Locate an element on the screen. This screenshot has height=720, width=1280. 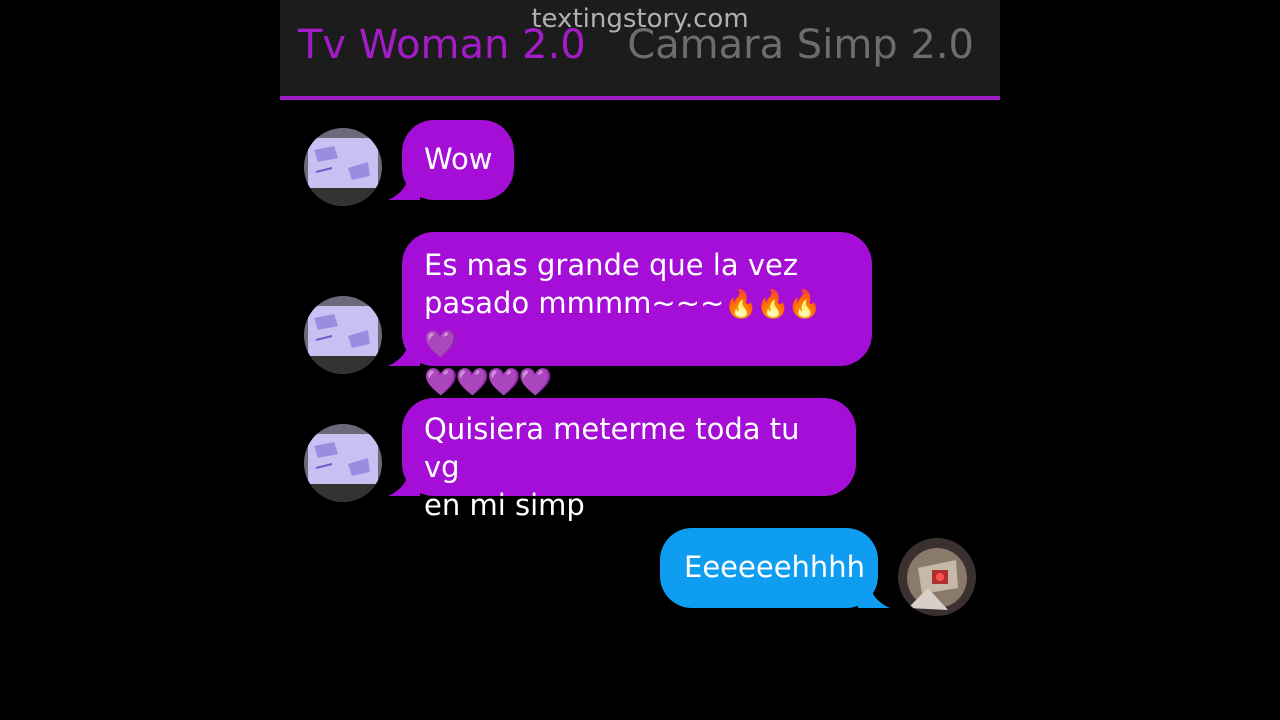
contact-name-left: Tv Woman 2.0 is located at coordinates (442, 45).